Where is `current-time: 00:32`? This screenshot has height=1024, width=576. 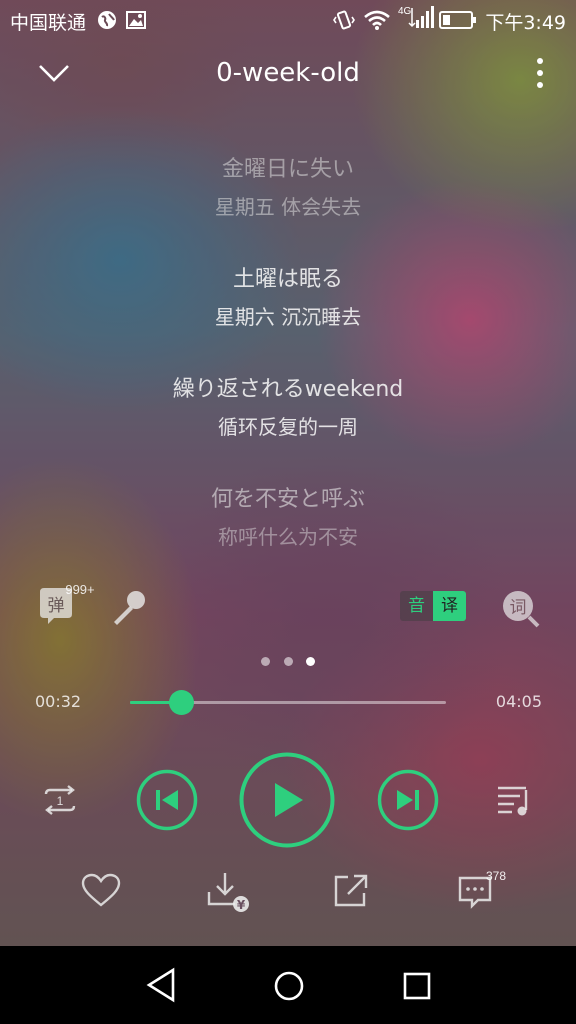 current-time: 00:32 is located at coordinates (58, 701).